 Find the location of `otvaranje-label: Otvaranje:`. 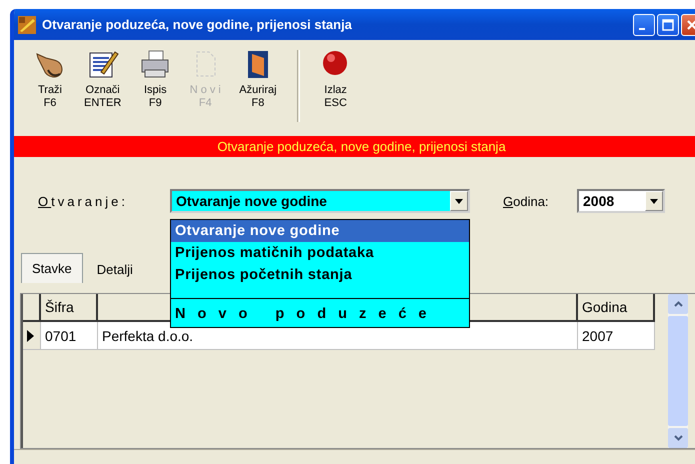

otvaranje-label: Otvaranje: is located at coordinates (83, 201).